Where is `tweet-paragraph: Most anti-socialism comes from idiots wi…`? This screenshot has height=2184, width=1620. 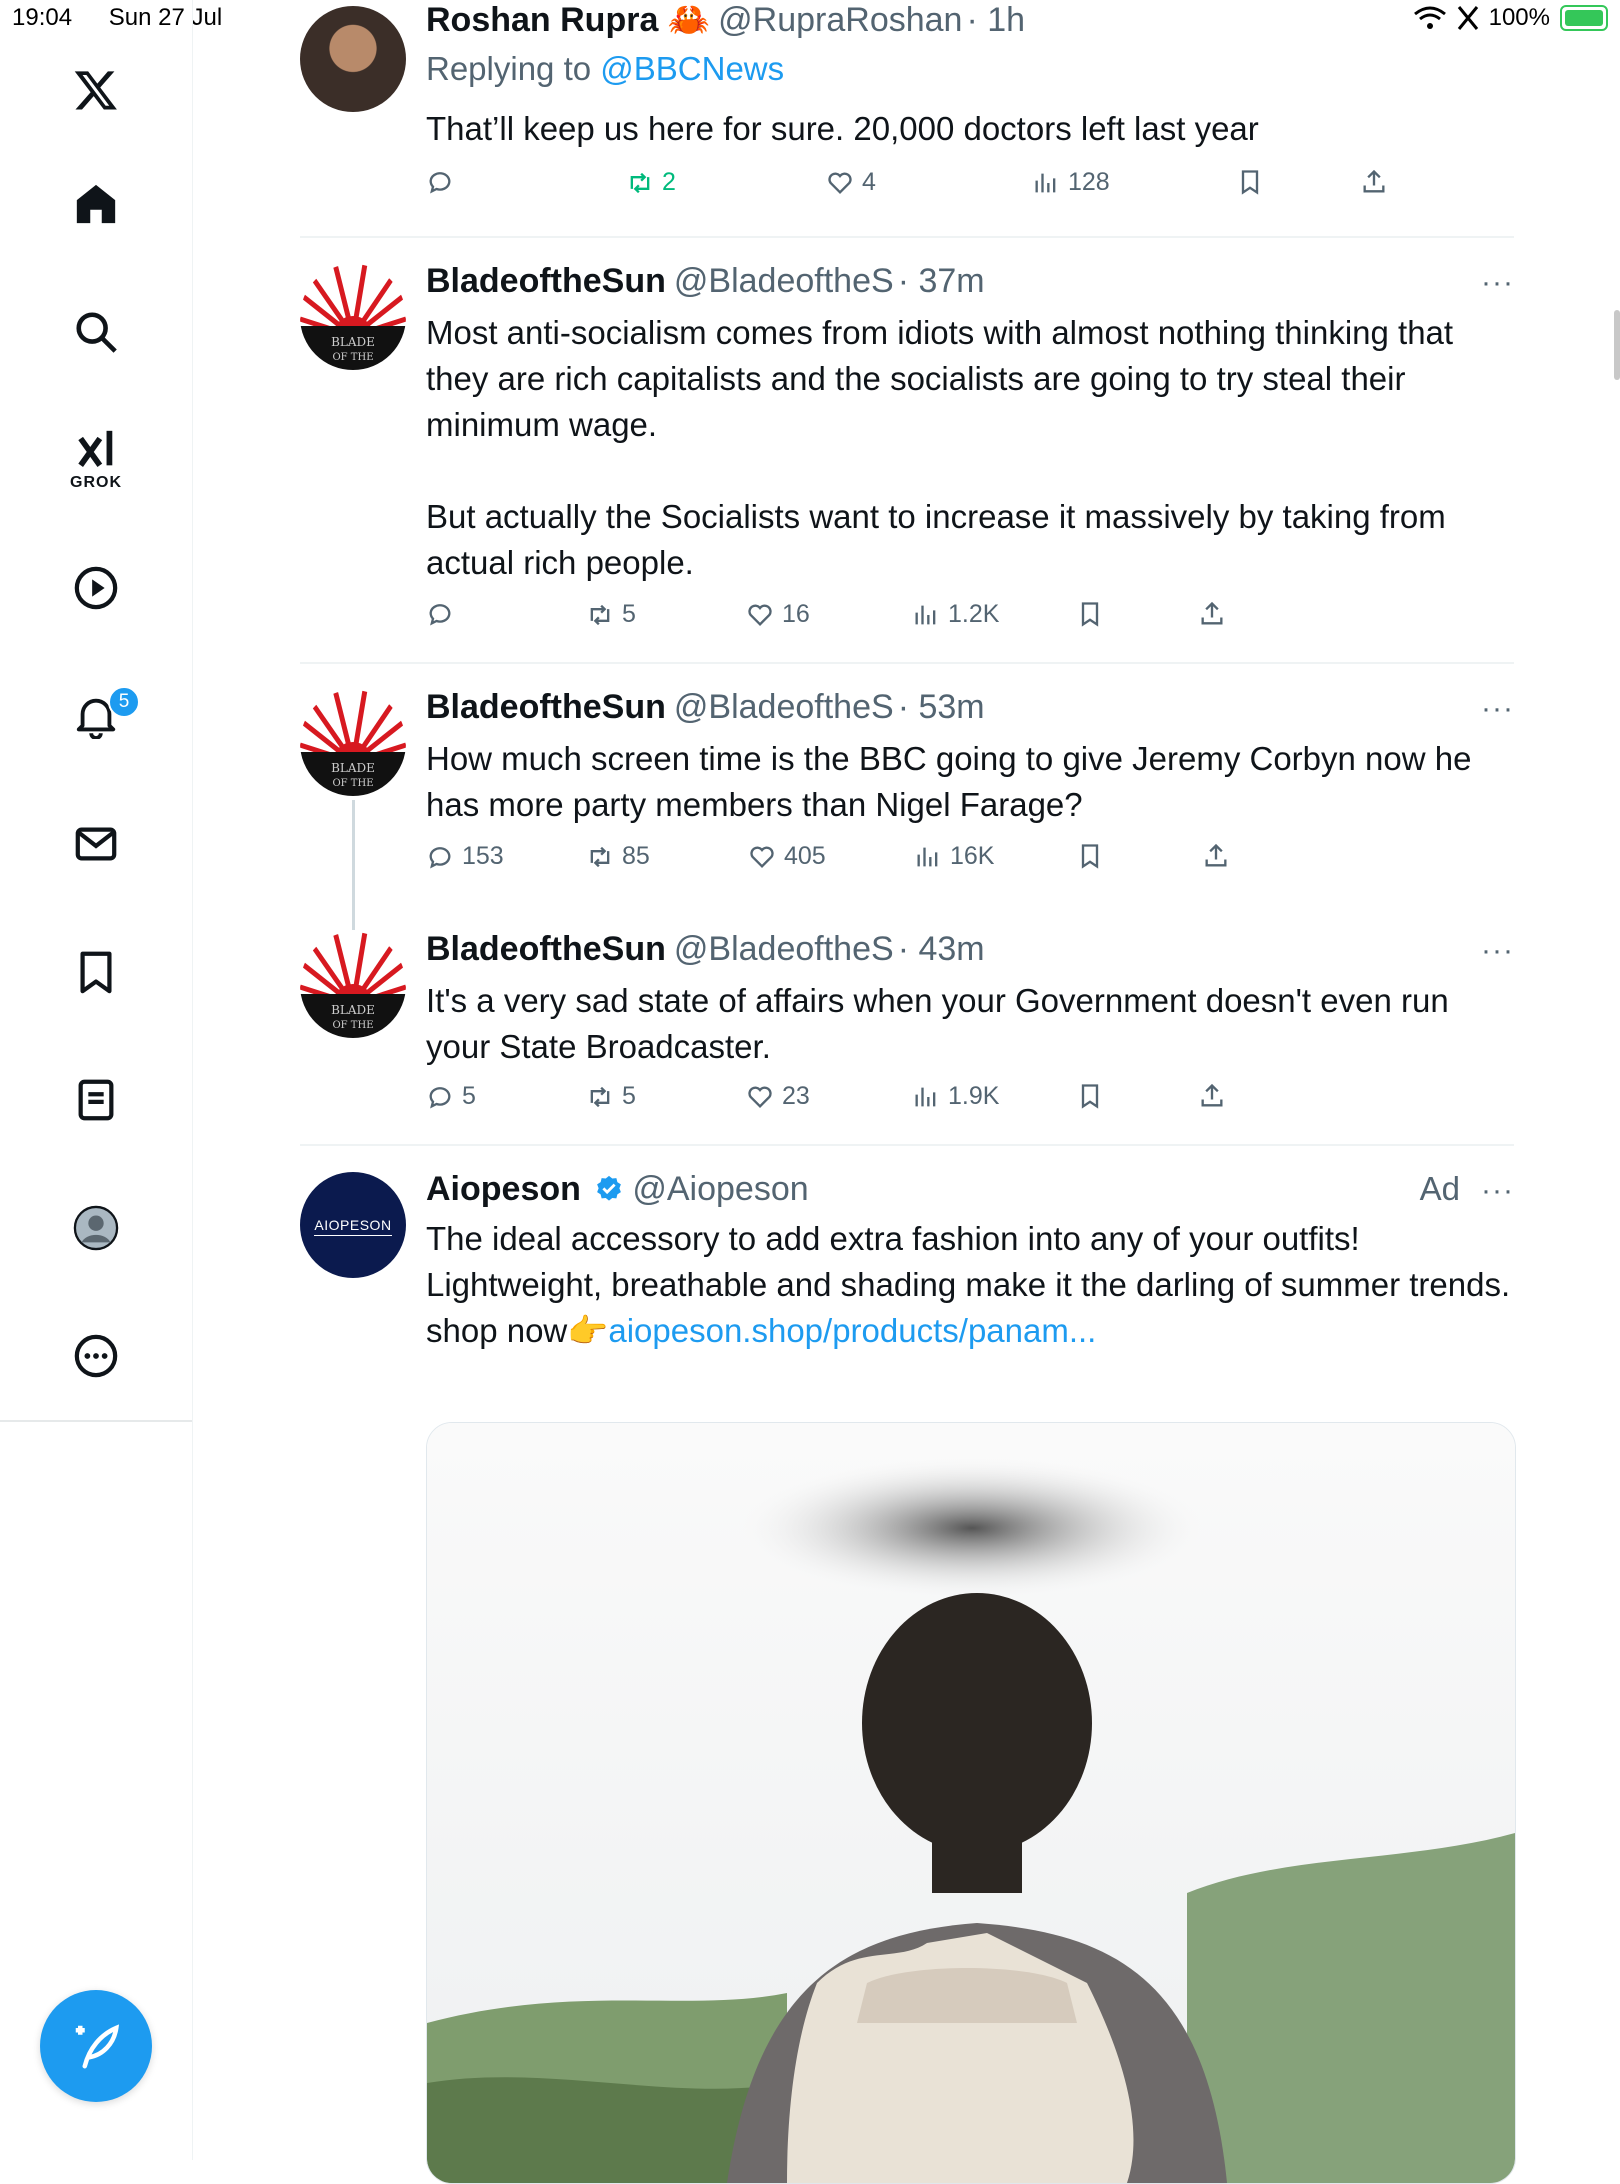 tweet-paragraph: Most anti-socialism comes from idiots wi… is located at coordinates (940, 378).